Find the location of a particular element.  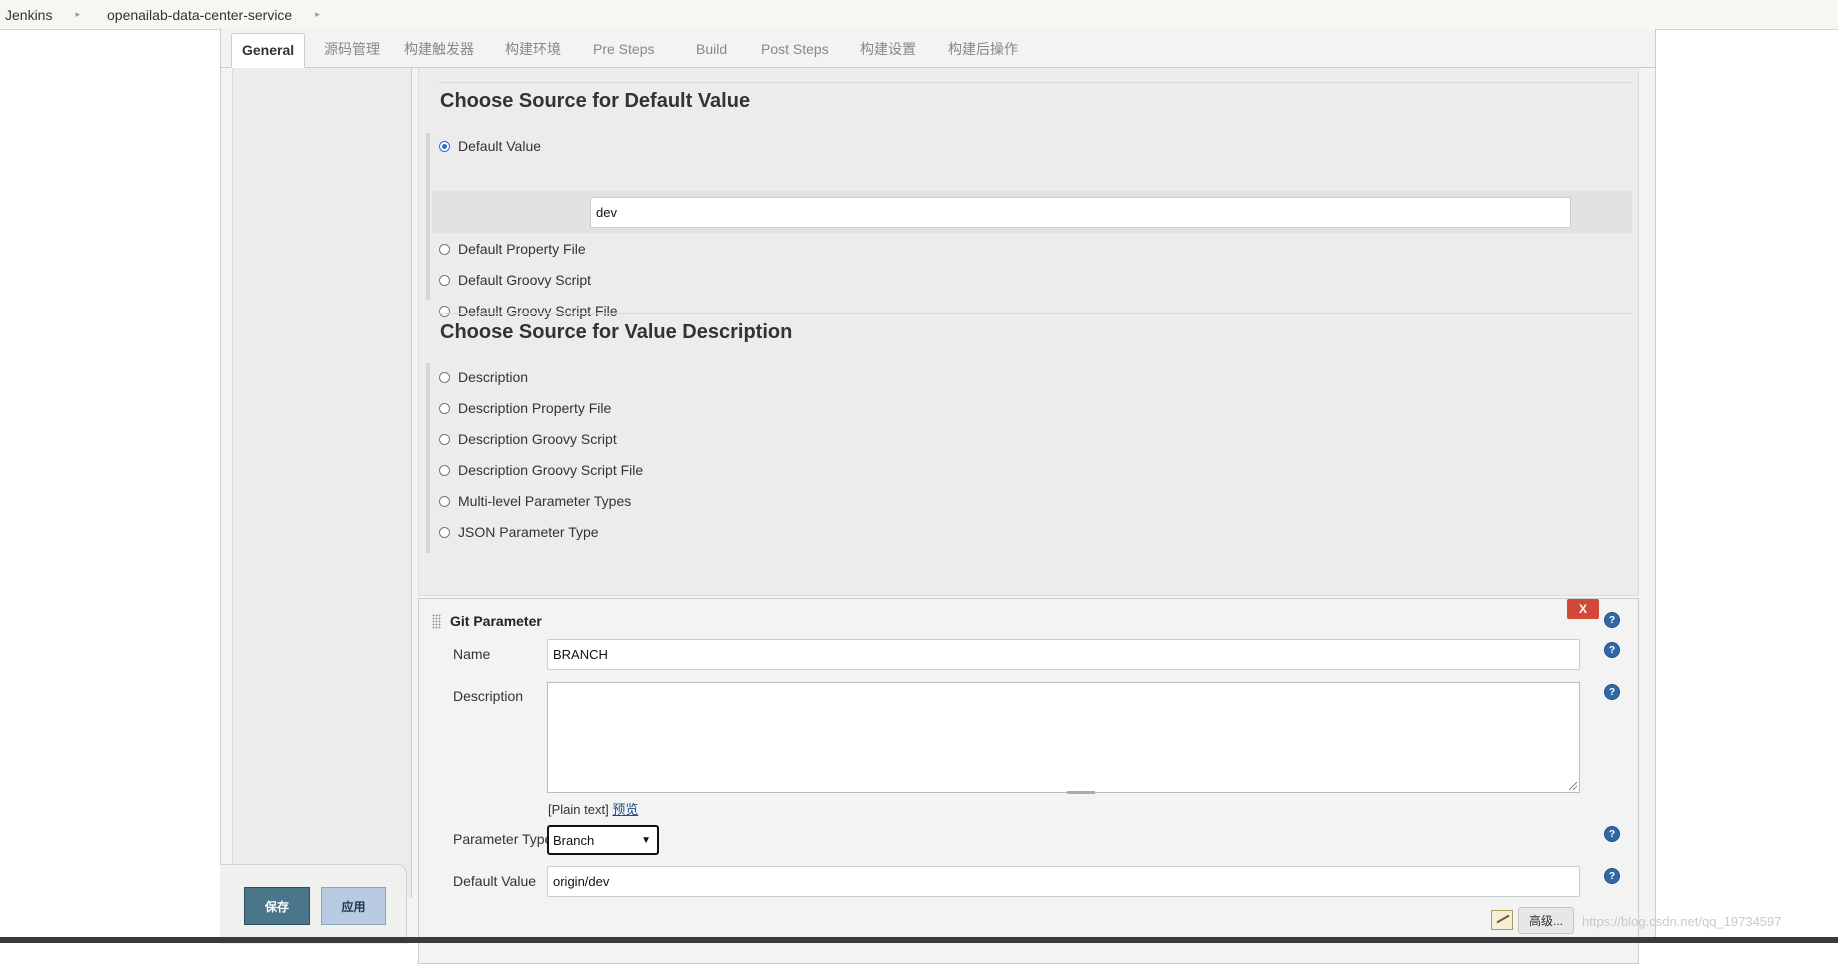

default-value-field: origin/dev is located at coordinates (1063, 881).